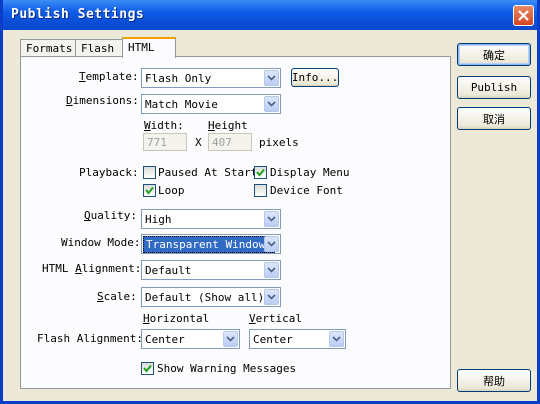  Describe the element at coordinates (109, 172) in the screenshot. I see `playback-label: Playback:` at that location.